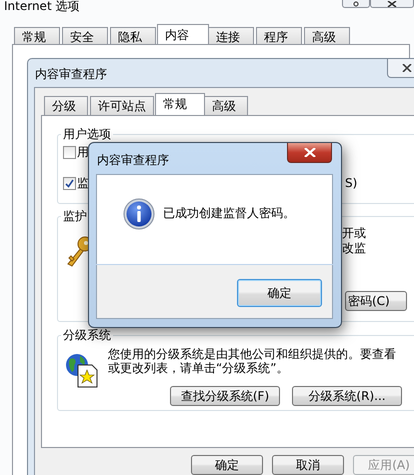 This screenshot has height=475, width=414. What do you see at coordinates (42, 6) in the screenshot?
I see `window-title: Internet 选项` at bounding box center [42, 6].